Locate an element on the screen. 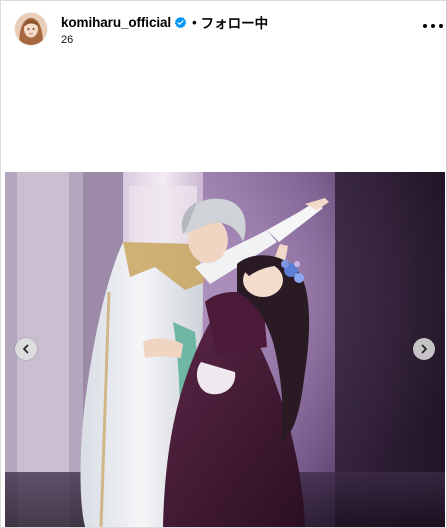  username-row: komiharu_official • フォロー中 is located at coordinates (165, 22).